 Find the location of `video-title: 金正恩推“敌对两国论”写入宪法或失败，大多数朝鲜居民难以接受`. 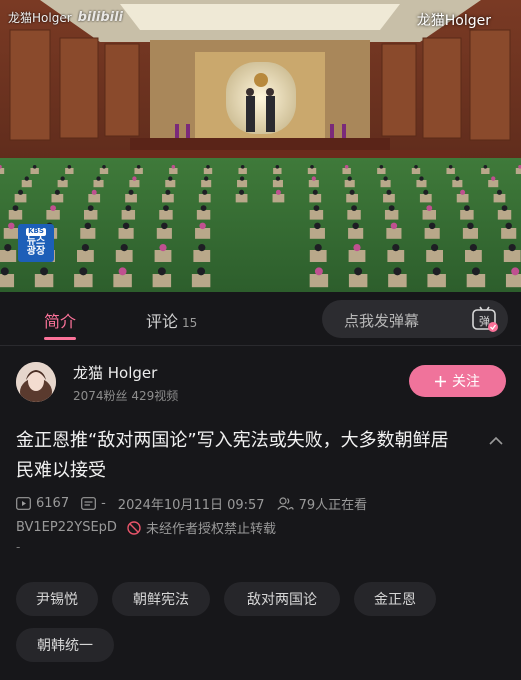

video-title: 金正恩推“敌对两国论”写入宪法或失败，大多数朝鲜居民难以接受 is located at coordinates (232, 455).